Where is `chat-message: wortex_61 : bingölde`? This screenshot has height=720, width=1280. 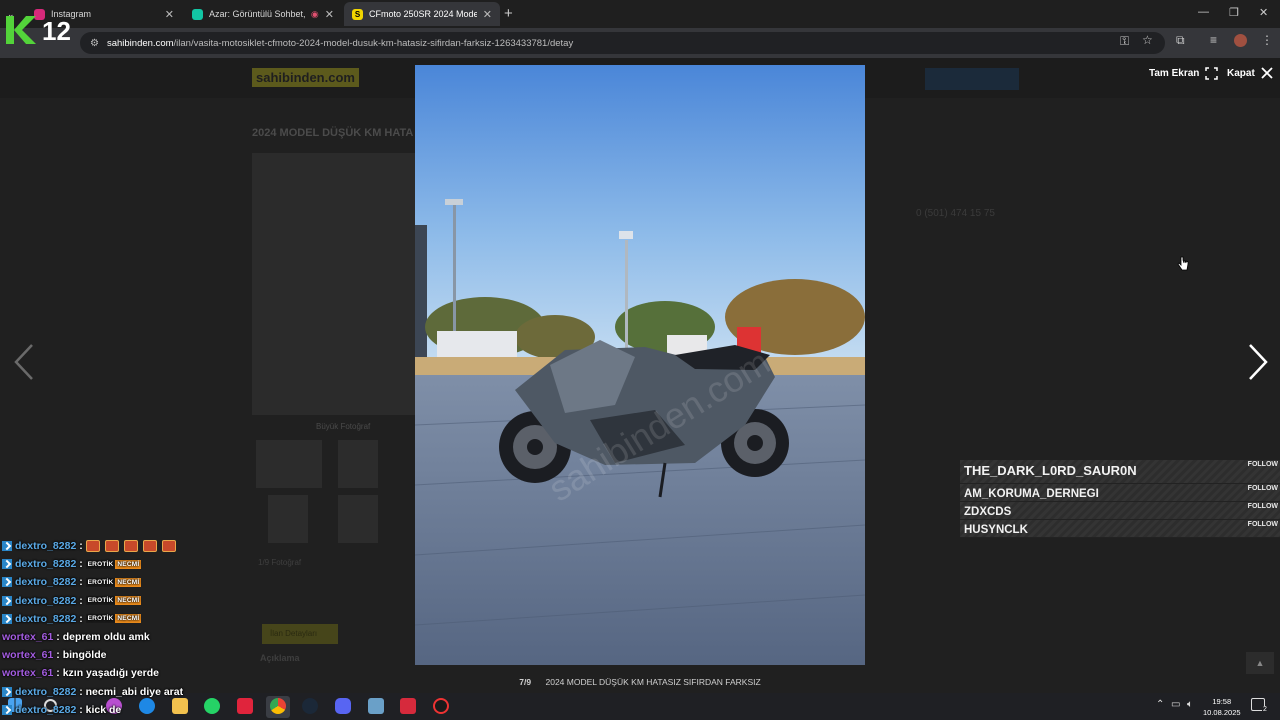 chat-message: wortex_61 : bingölde is located at coordinates (54, 655).